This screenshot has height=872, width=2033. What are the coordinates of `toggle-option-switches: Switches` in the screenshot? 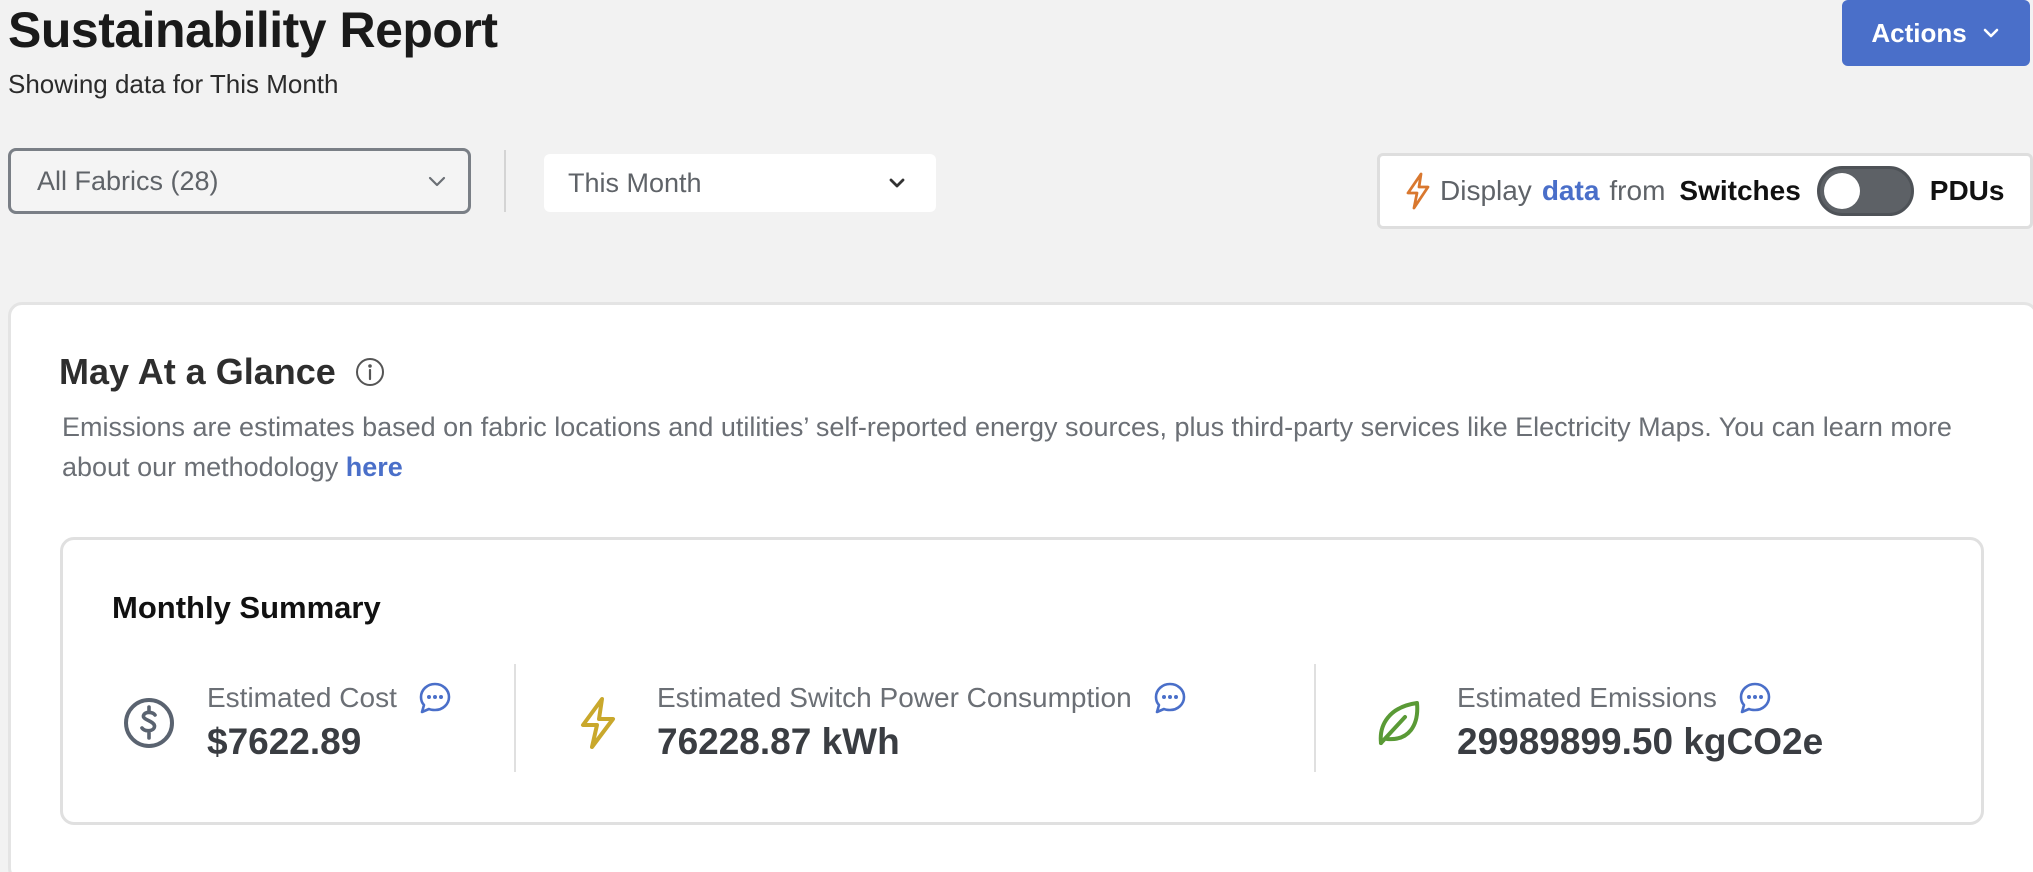 It's located at (1740, 190).